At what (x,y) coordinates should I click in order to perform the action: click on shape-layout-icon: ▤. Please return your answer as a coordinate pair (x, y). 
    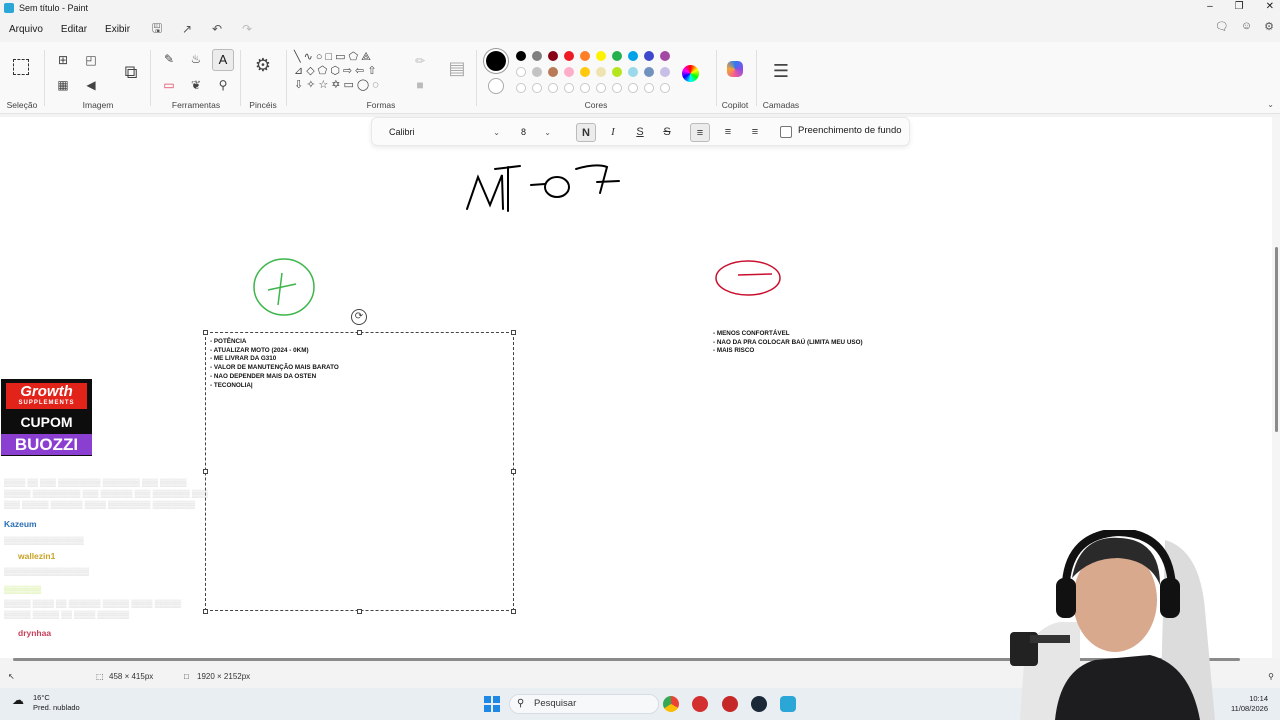
    Looking at the image, I should click on (457, 68).